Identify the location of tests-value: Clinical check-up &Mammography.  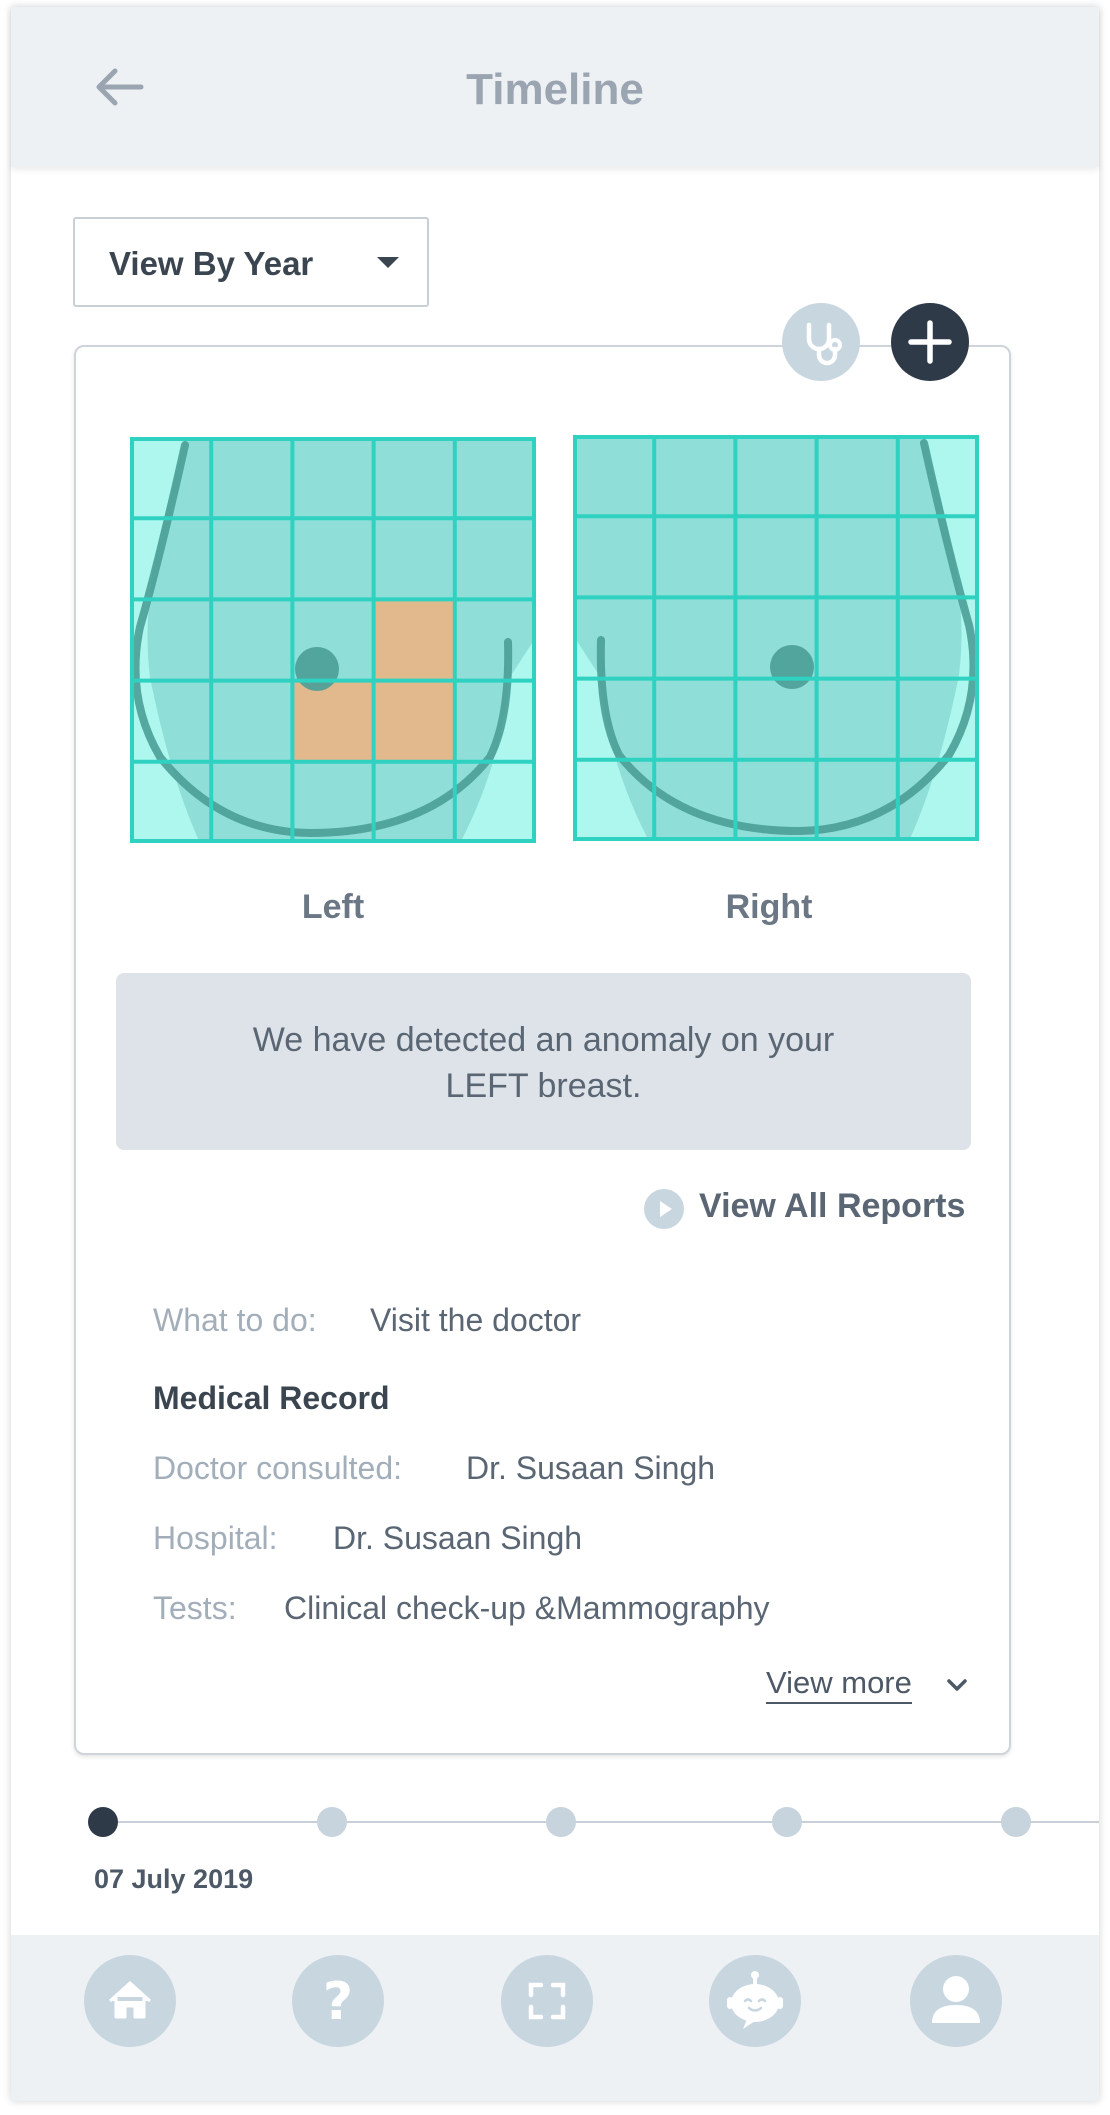
(527, 1608).